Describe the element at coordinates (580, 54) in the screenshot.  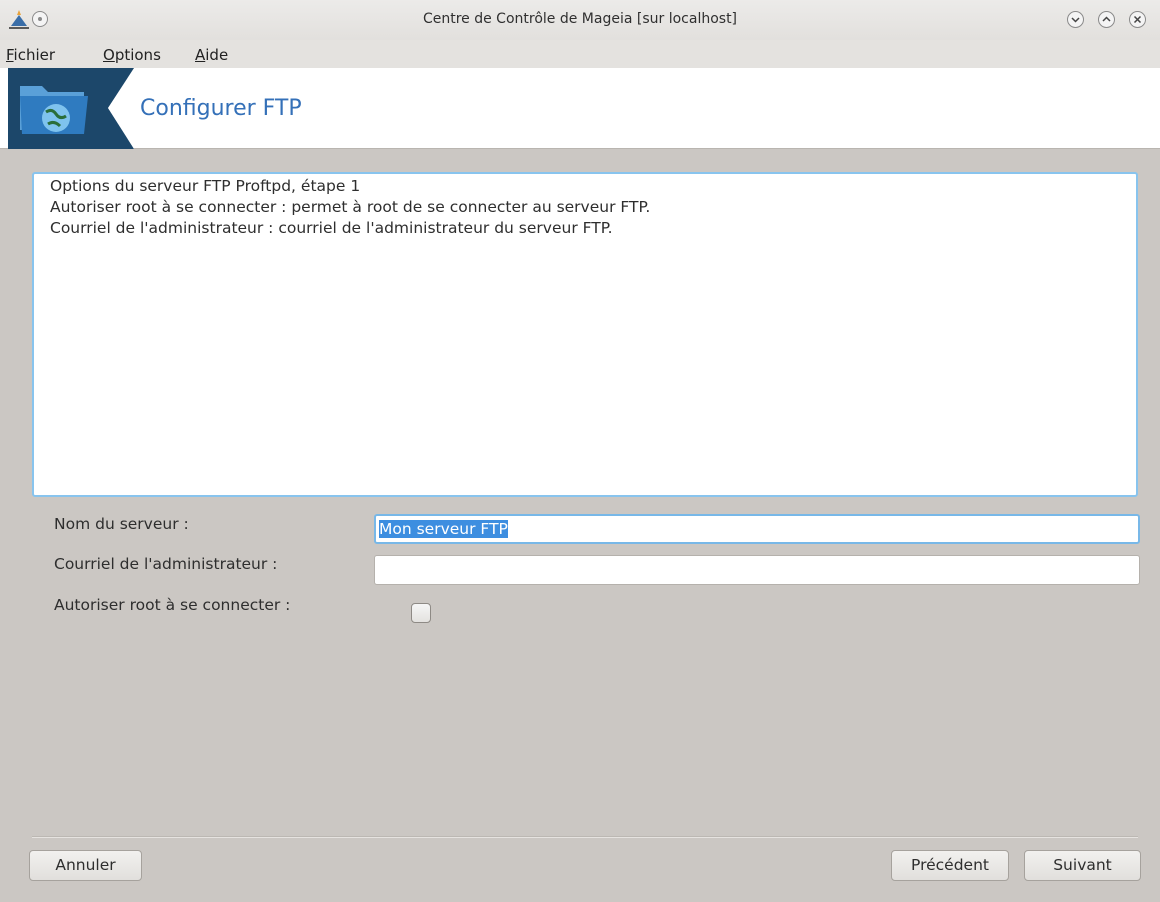
I see `menu-bar: Fichier Options Aide` at that location.